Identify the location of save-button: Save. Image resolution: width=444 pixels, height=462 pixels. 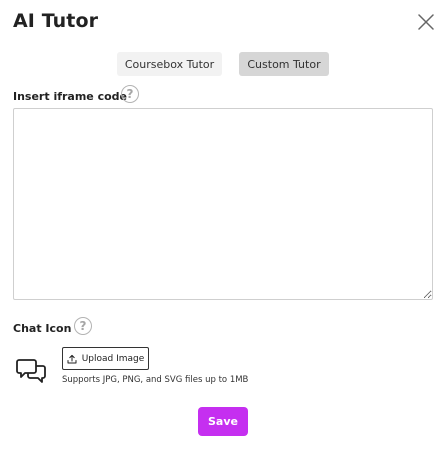
(223, 421).